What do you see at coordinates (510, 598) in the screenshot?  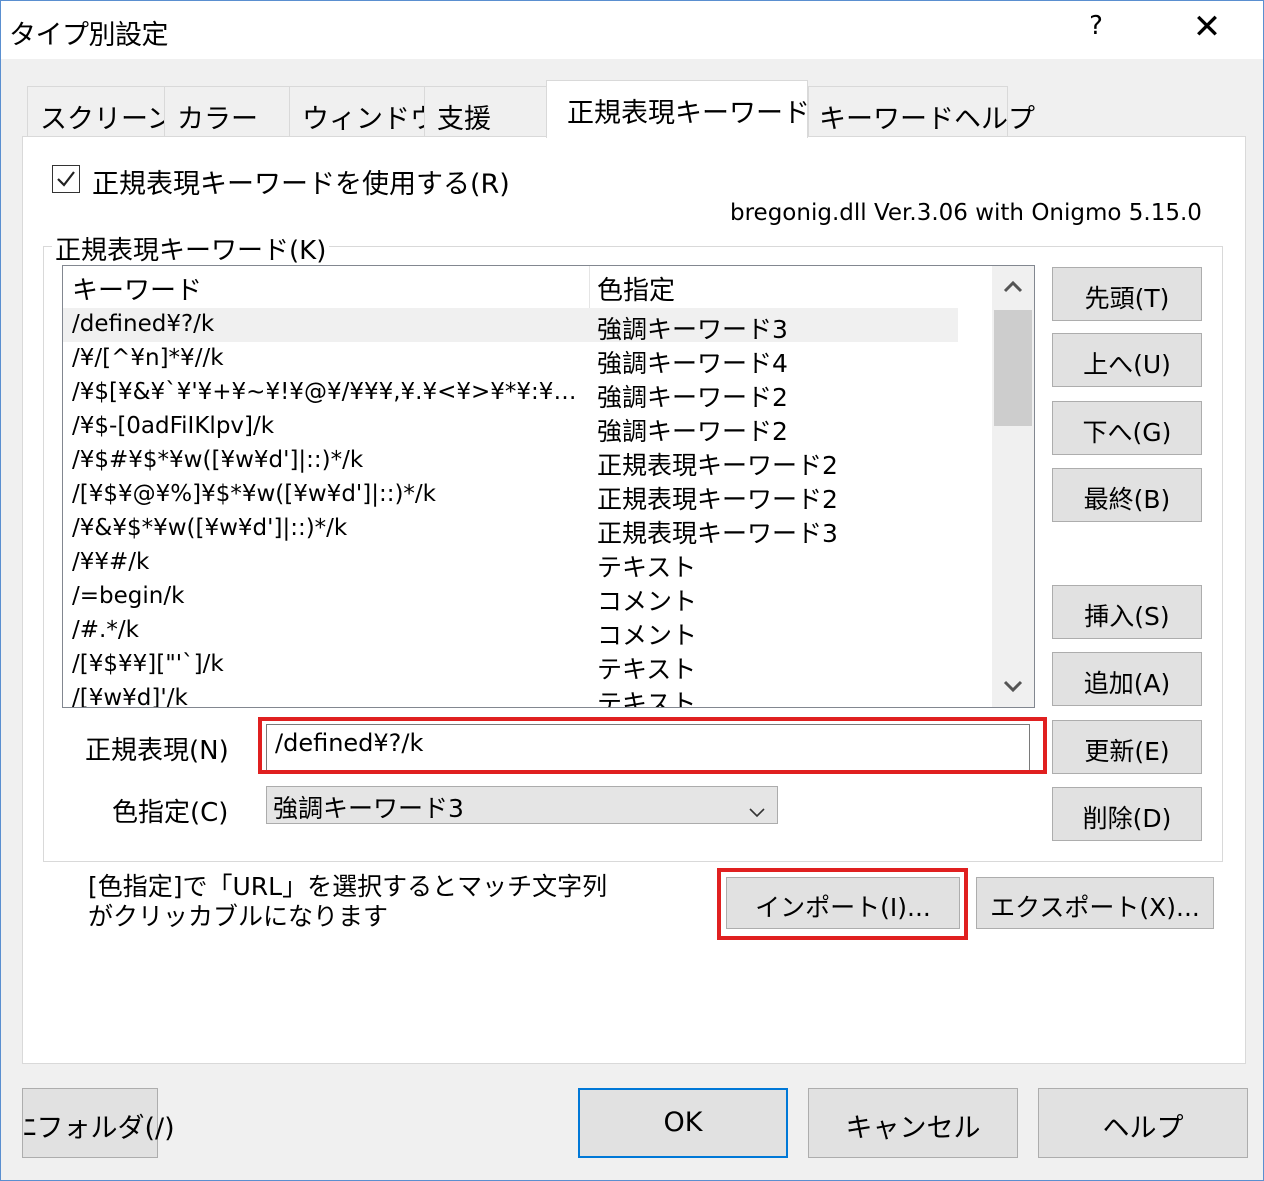 I see `table-row: /=begin/k コメント` at bounding box center [510, 598].